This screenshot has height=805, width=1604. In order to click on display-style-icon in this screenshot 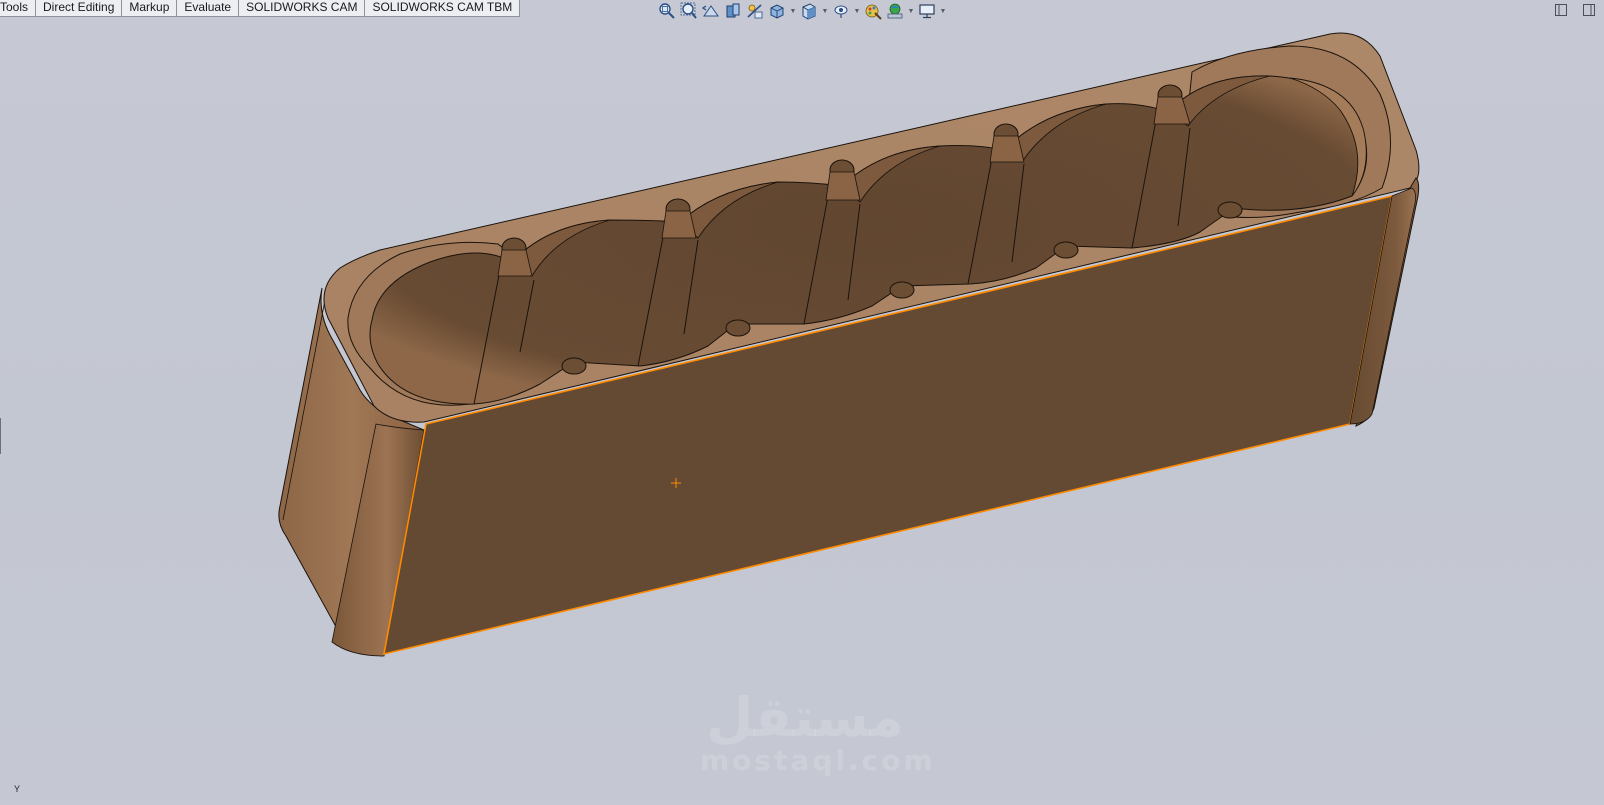, I will do `click(809, 11)`.